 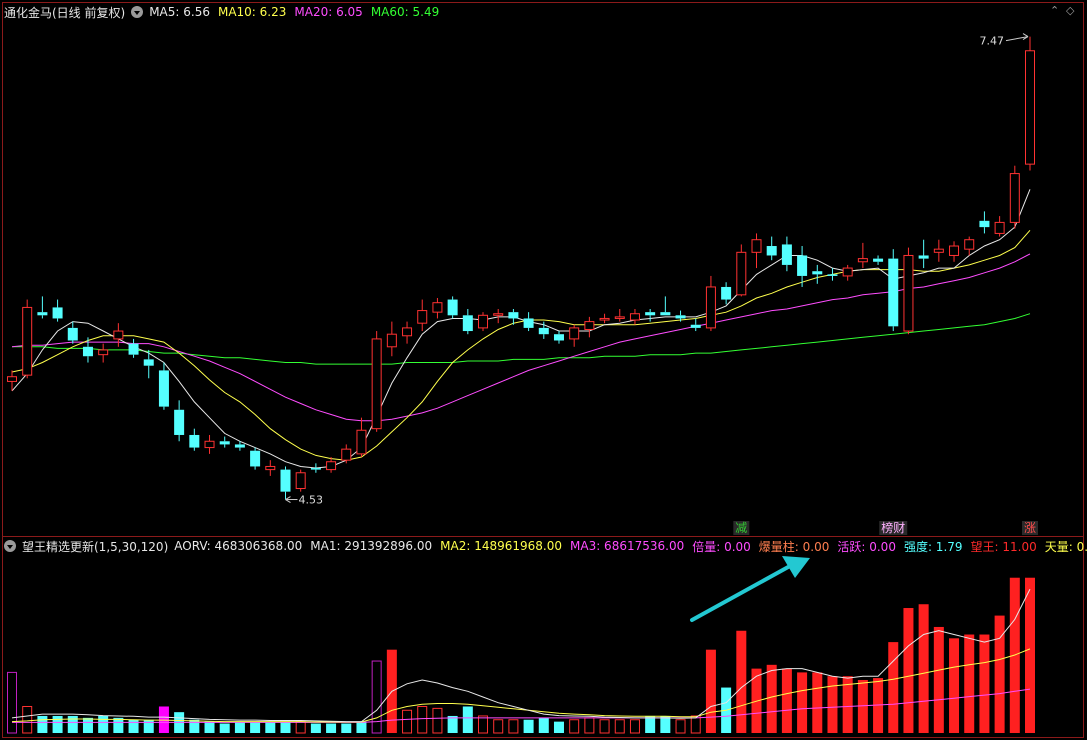 I want to click on min-price-label: 4.53, so click(x=310, y=500).